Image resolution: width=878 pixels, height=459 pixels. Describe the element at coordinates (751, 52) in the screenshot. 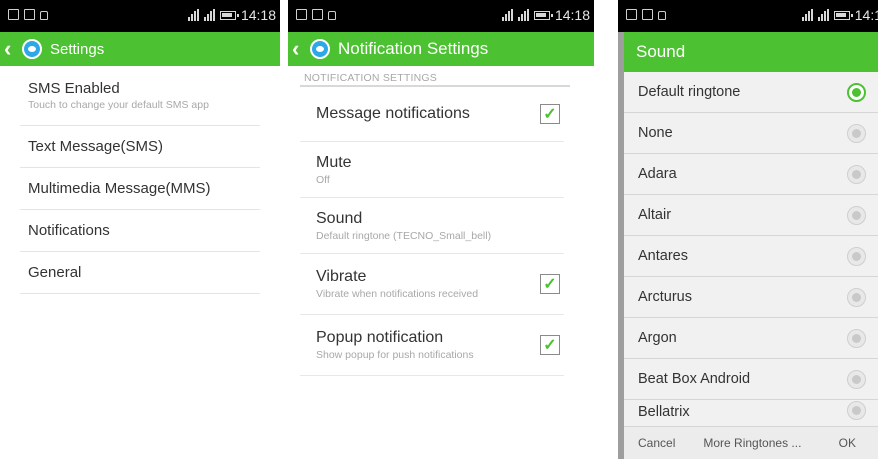

I see `dialog-title: Sound` at that location.